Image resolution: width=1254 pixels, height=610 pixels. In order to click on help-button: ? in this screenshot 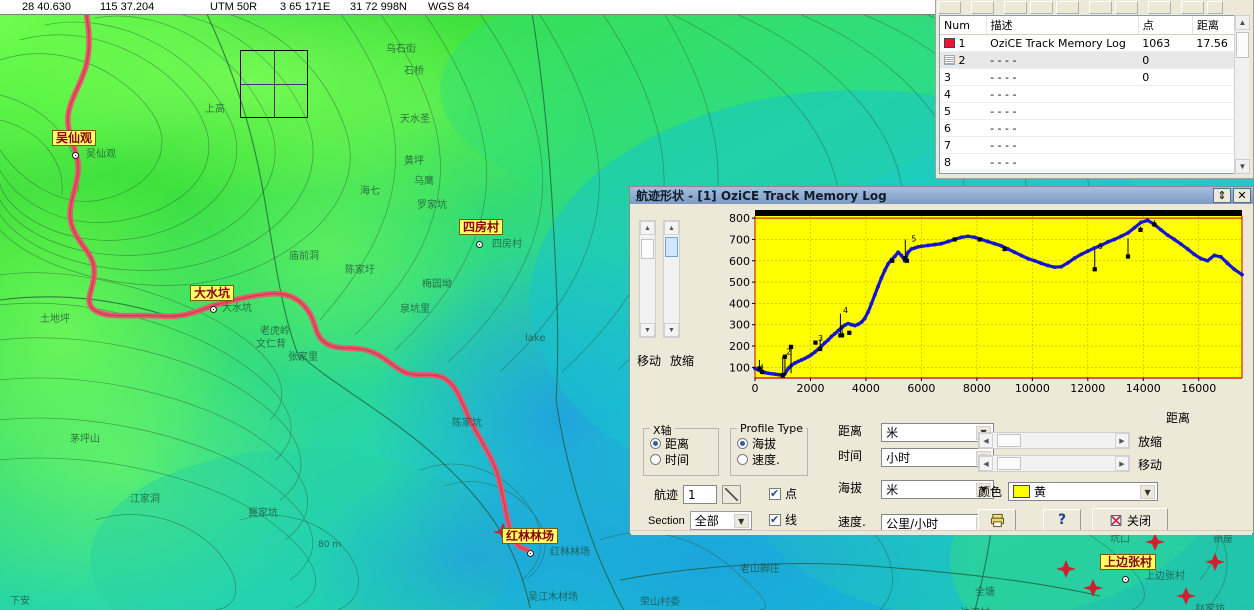, I will do `click(1062, 520)`.